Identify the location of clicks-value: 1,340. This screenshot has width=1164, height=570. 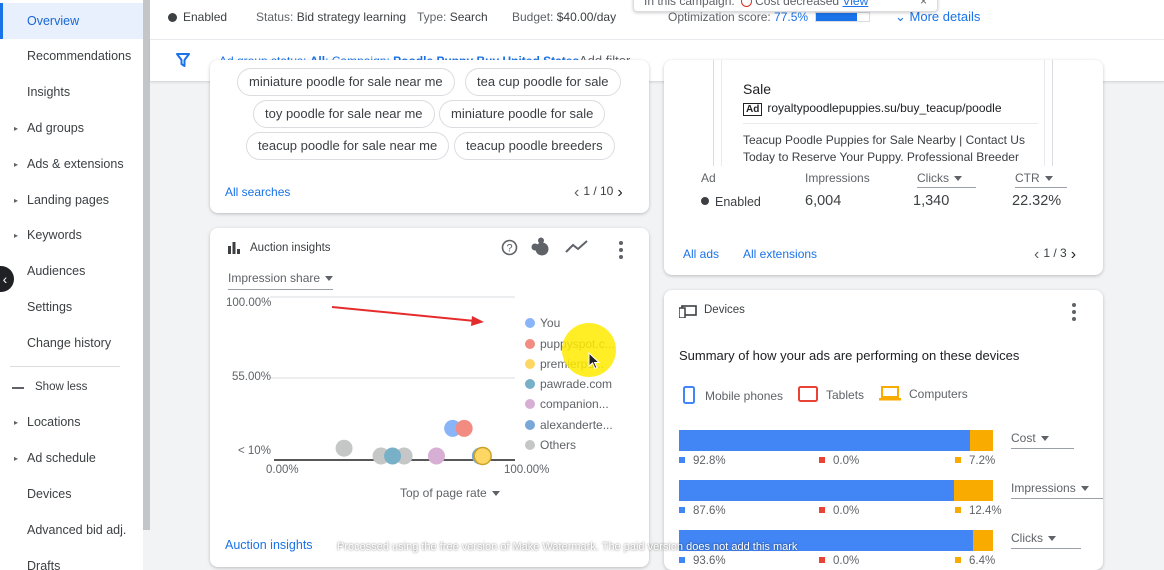
(931, 201).